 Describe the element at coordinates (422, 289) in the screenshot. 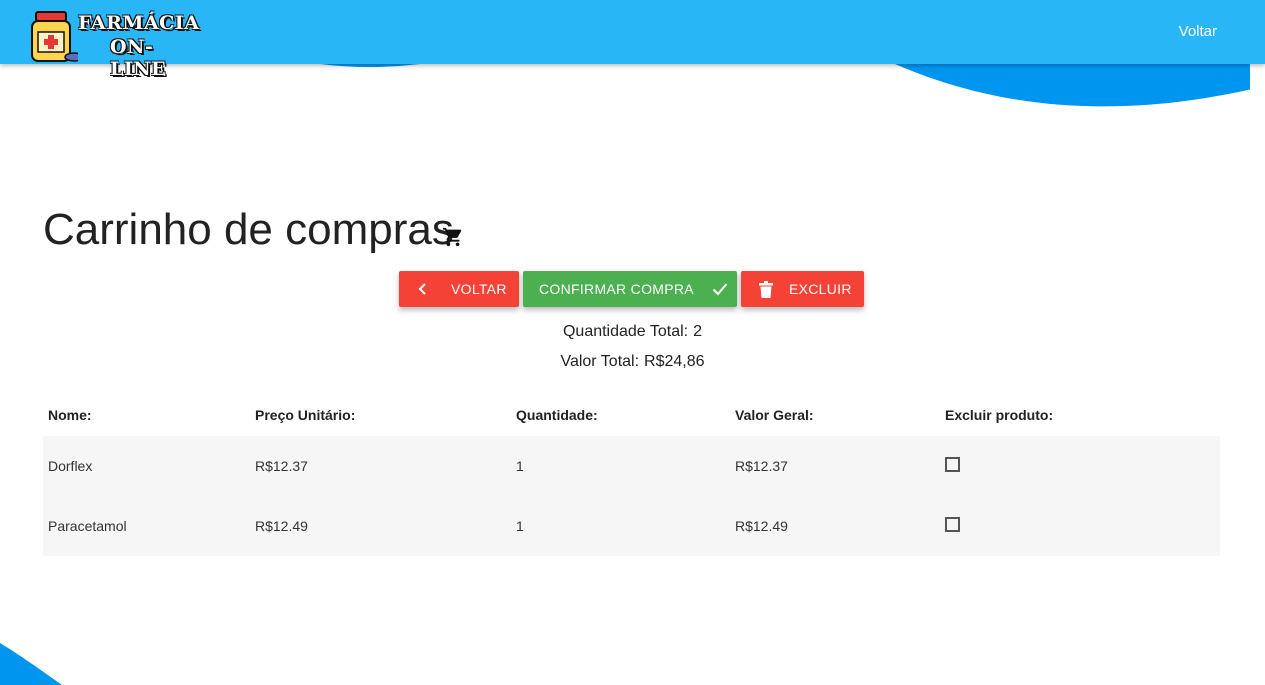

I see `chevron-left-icon` at that location.